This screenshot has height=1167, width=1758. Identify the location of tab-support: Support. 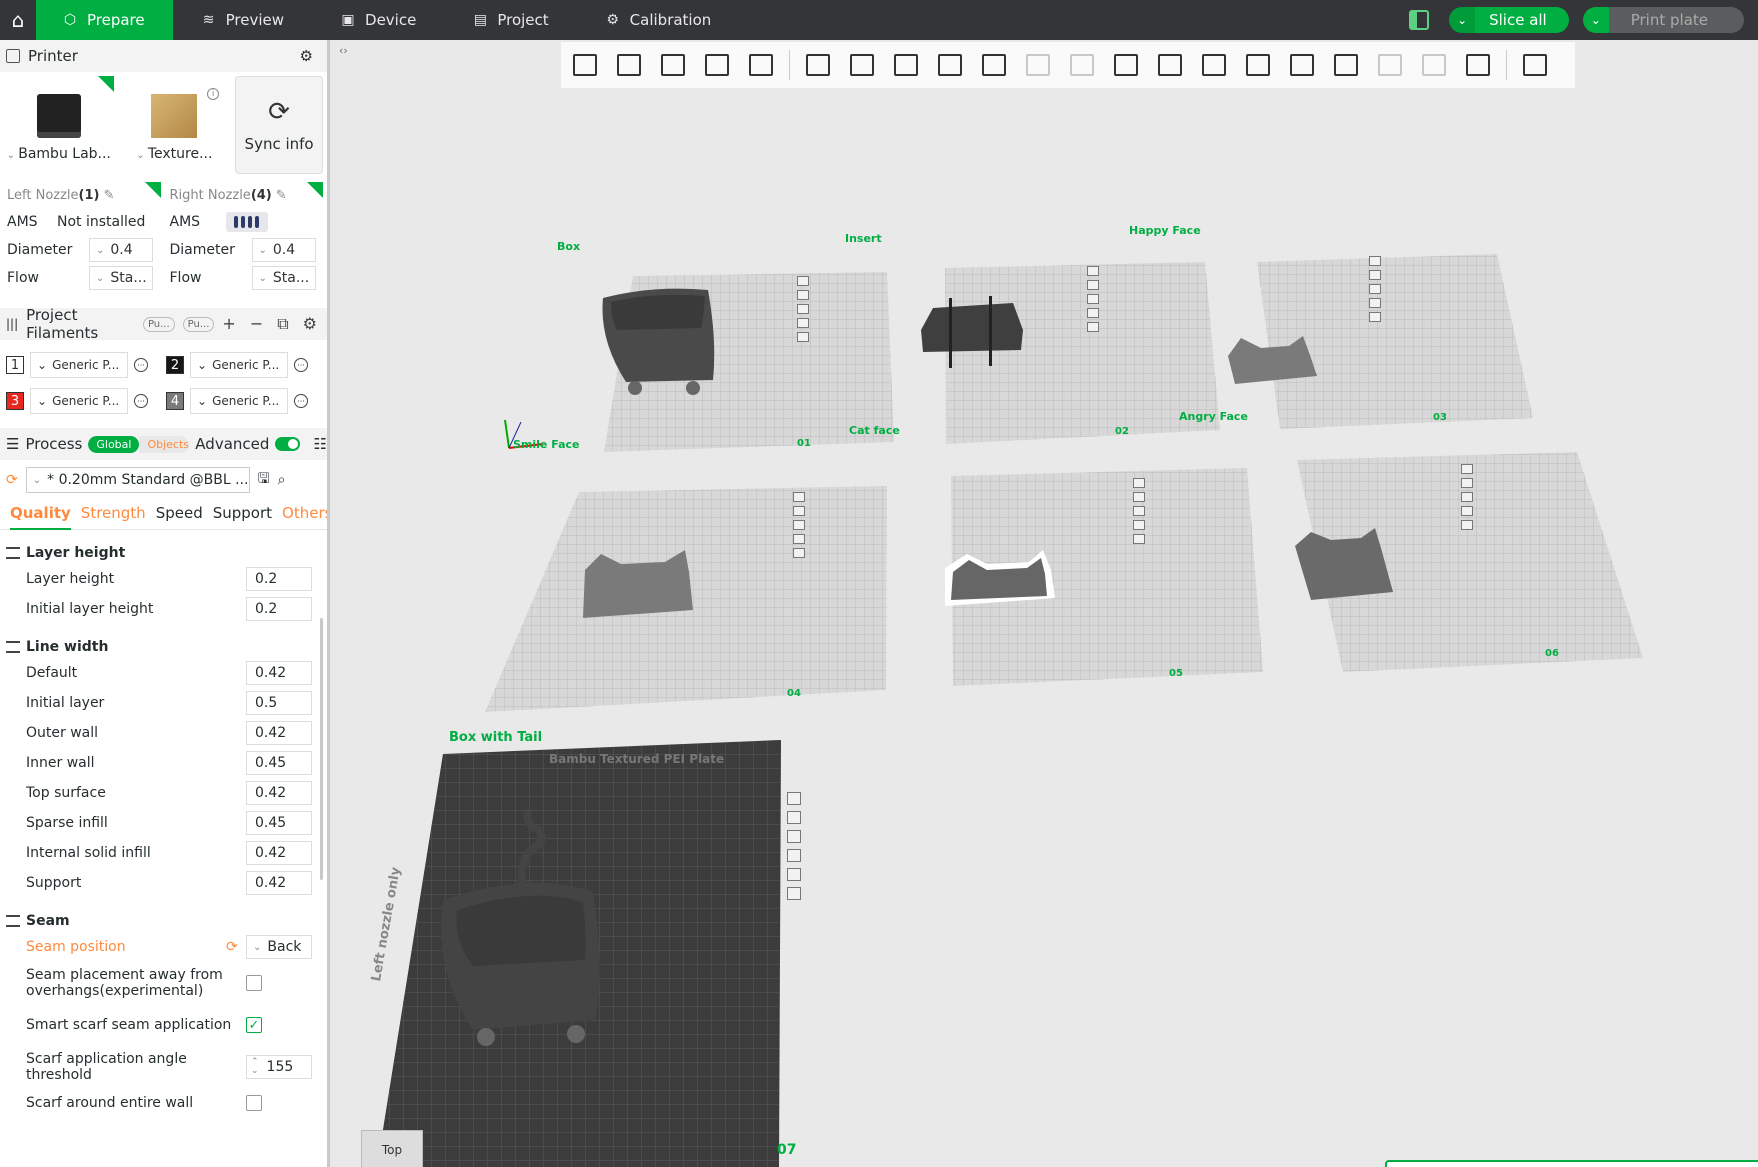
(242, 516).